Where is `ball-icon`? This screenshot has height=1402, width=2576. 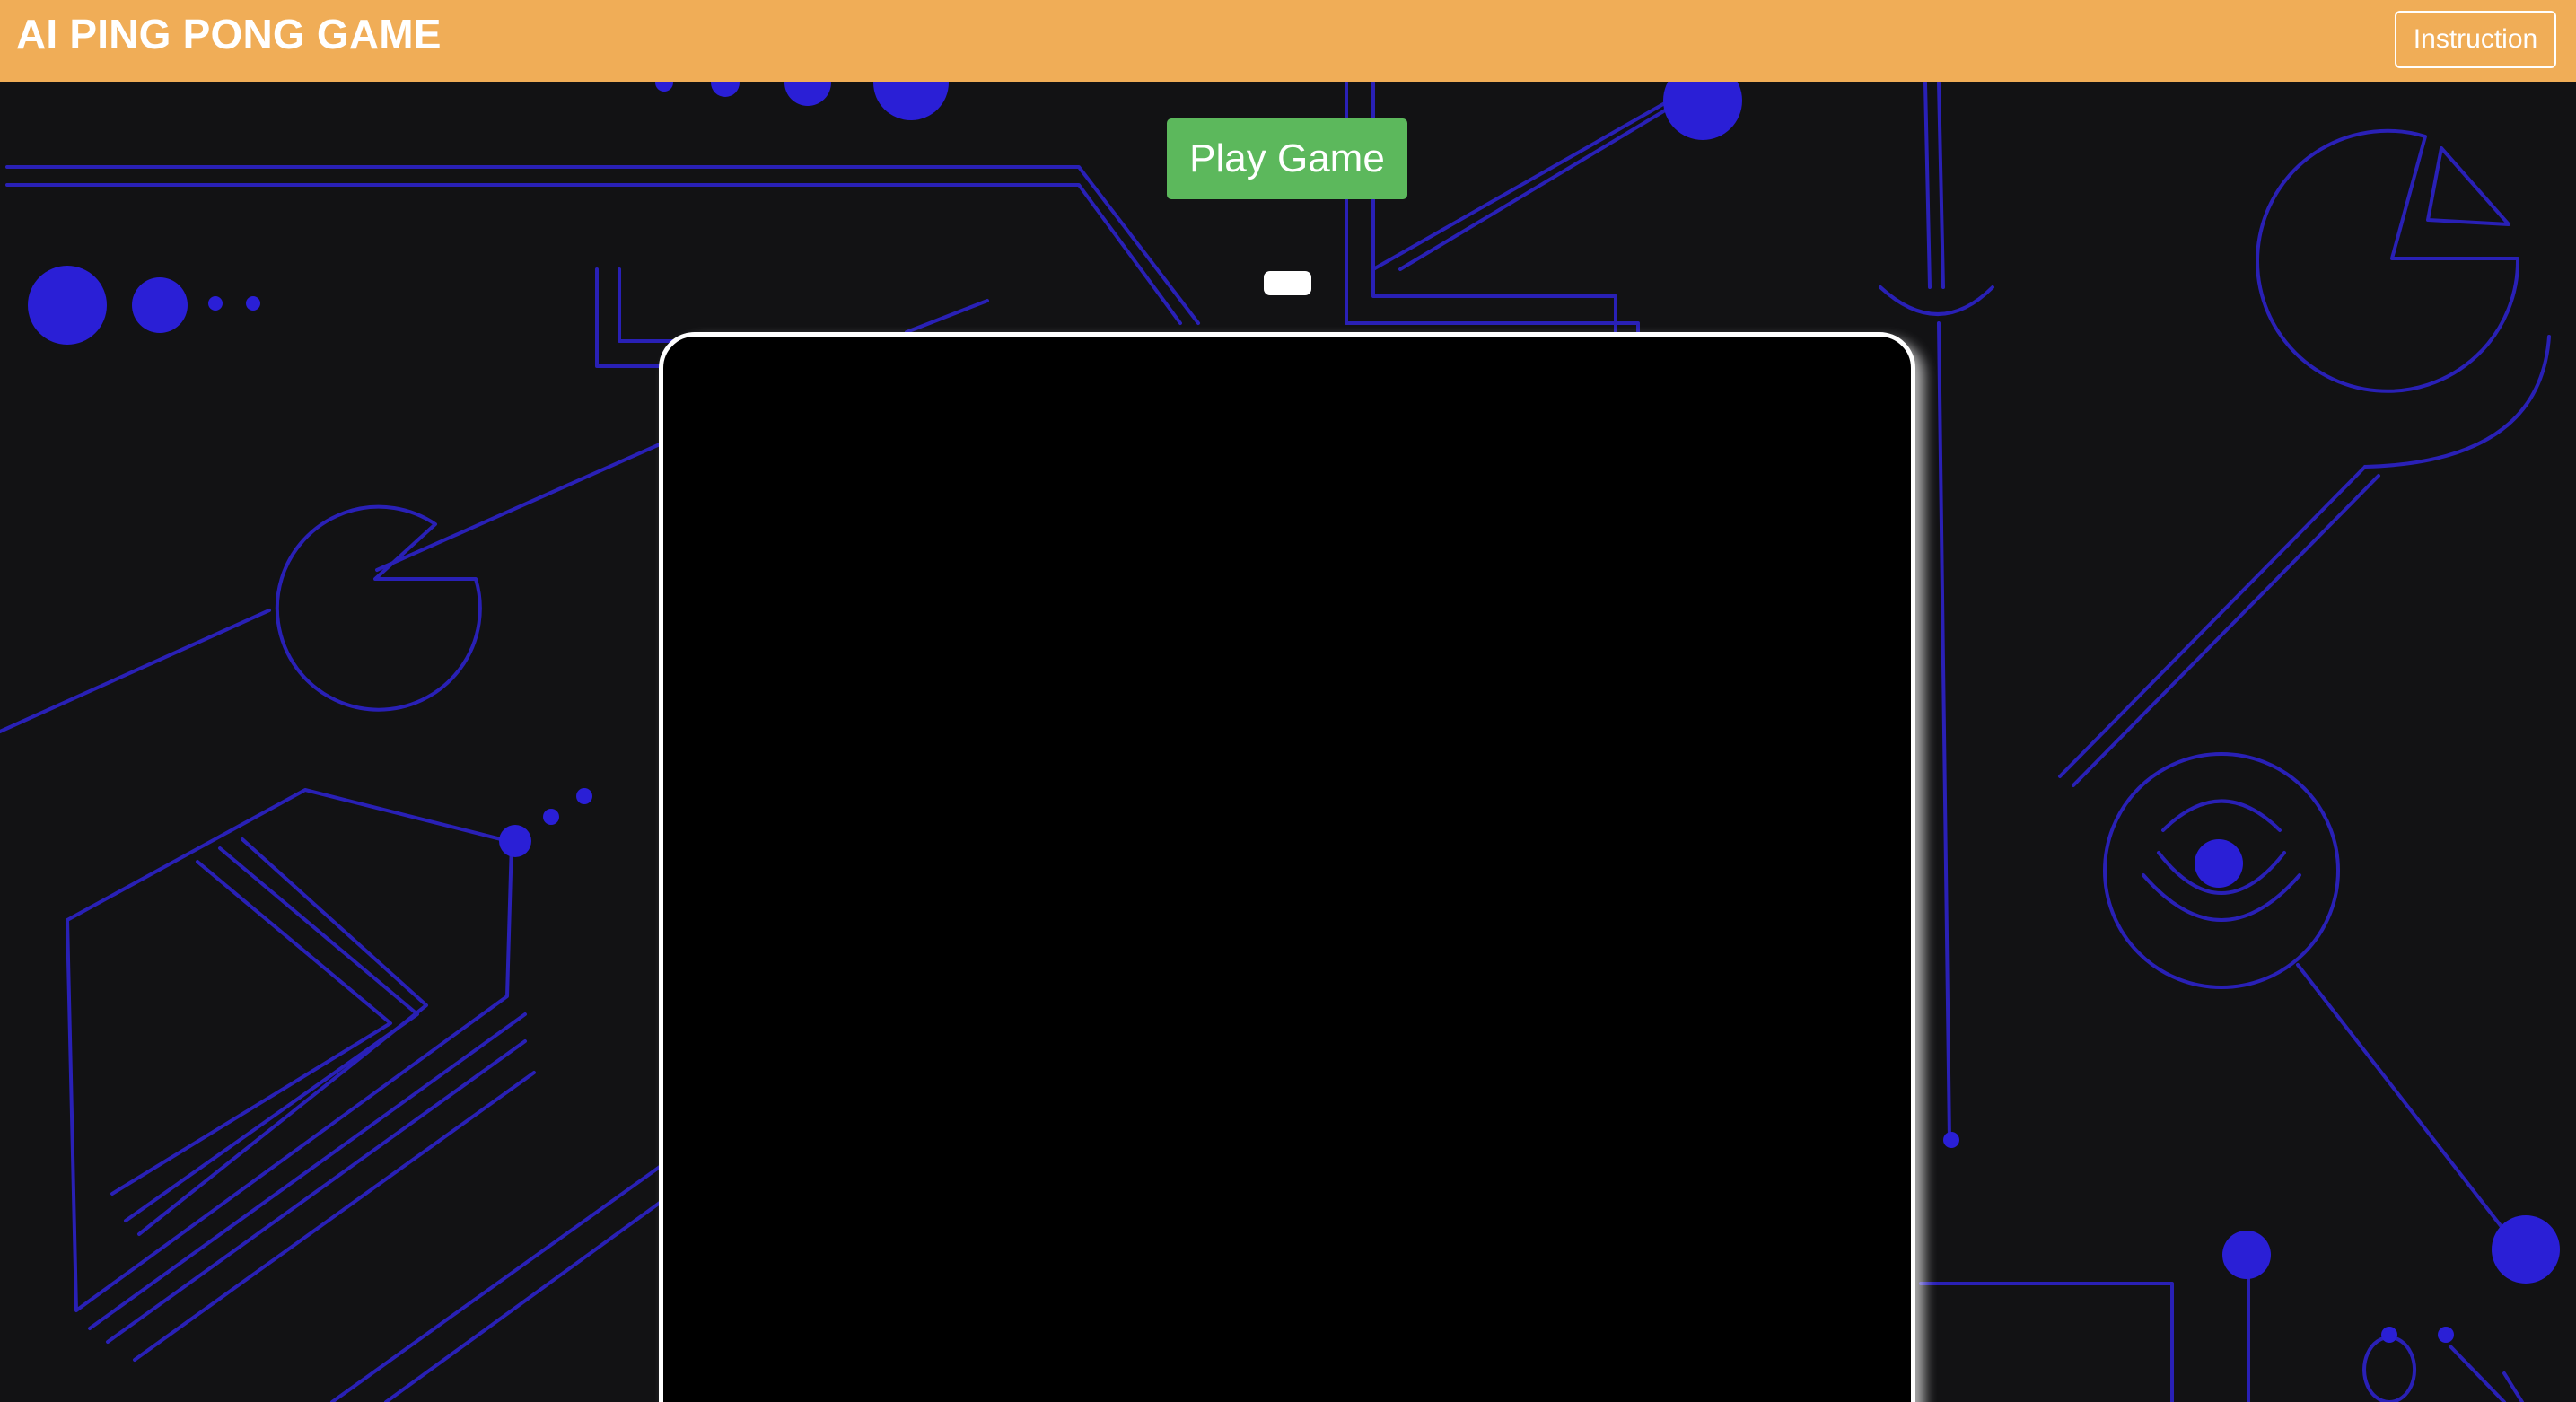 ball-icon is located at coordinates (1287, 283).